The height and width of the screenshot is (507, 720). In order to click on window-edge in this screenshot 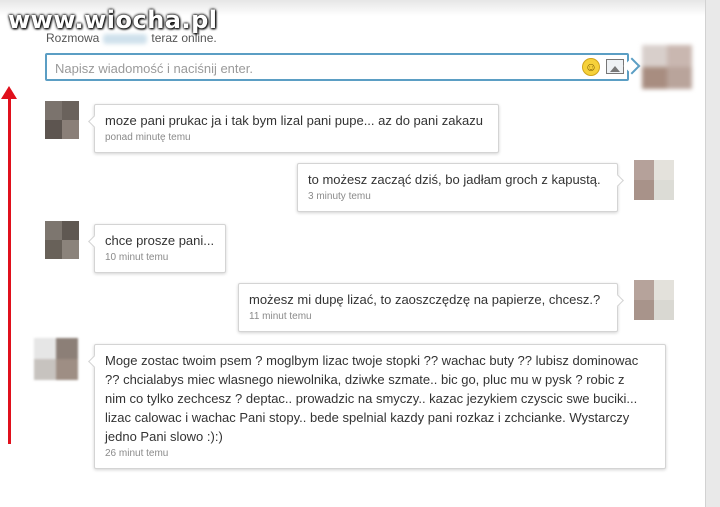, I will do `click(712, 253)`.